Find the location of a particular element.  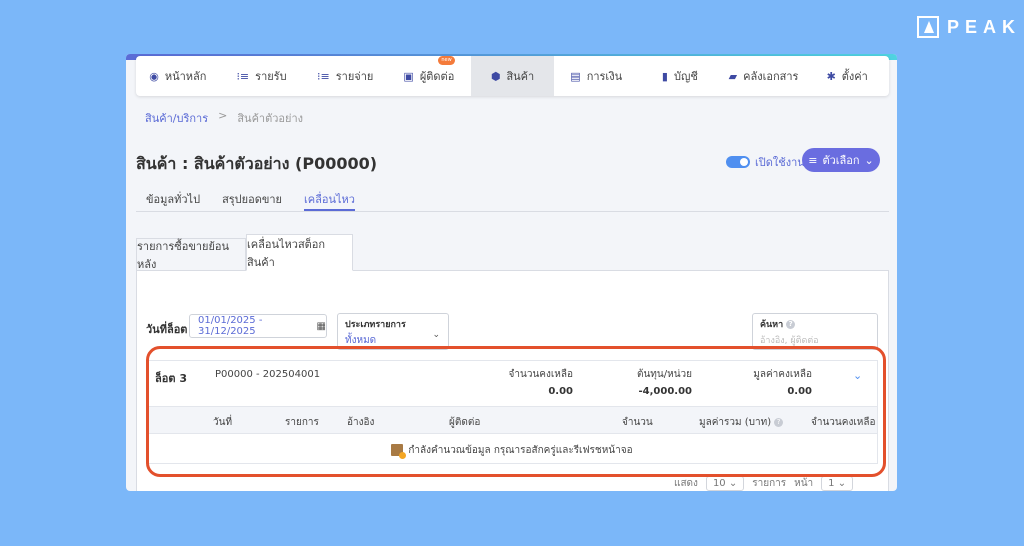

nav-label: คลังเอกสาร is located at coordinates (771, 76).